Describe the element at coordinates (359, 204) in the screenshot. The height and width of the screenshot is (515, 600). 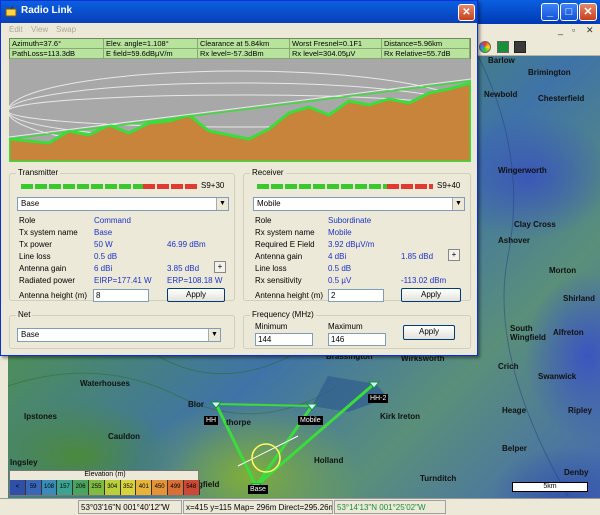
I see `rx-unit-select: Mobile ▼` at that location.